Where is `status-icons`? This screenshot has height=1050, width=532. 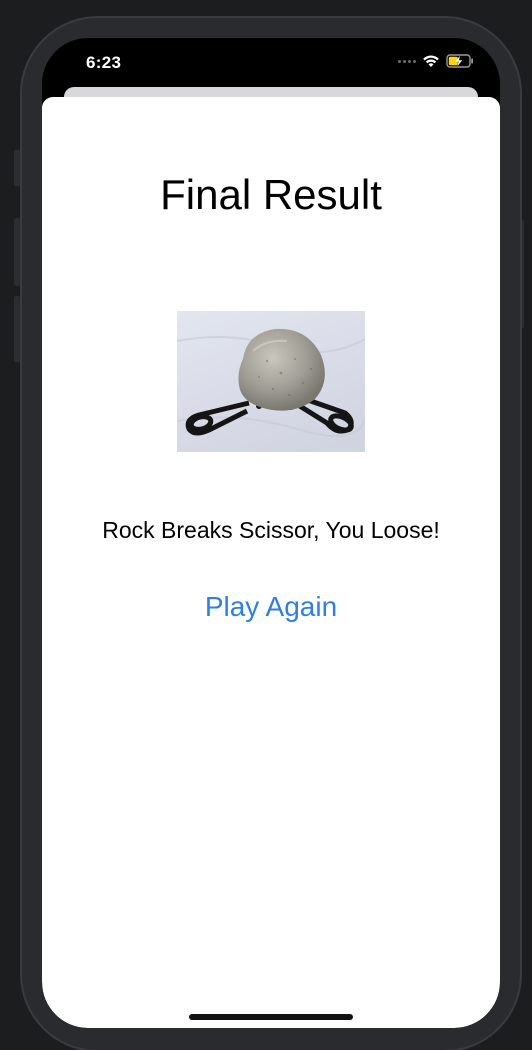 status-icons is located at coordinates (436, 61).